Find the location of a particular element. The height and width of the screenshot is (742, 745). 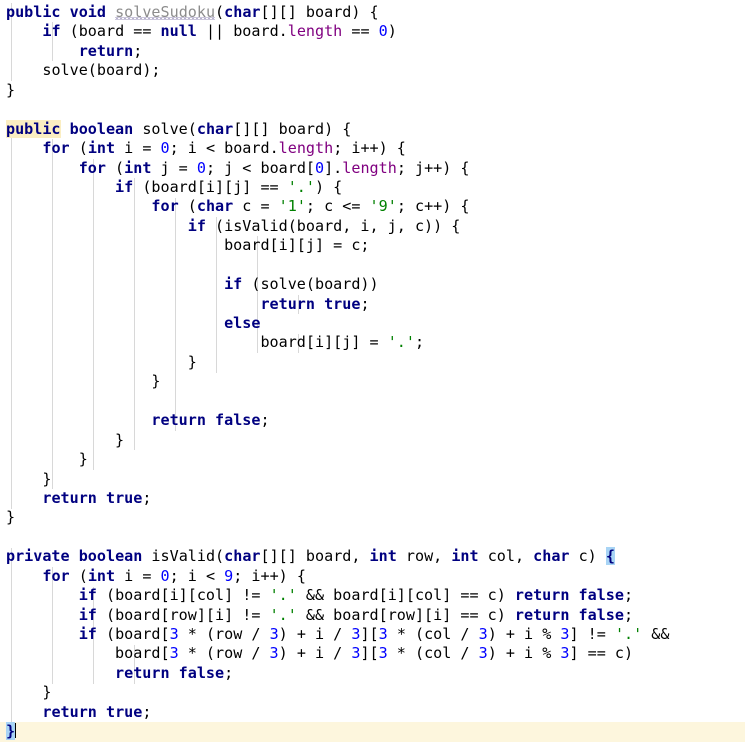

code-token: board[i][j] = c; is located at coordinates (297, 245).